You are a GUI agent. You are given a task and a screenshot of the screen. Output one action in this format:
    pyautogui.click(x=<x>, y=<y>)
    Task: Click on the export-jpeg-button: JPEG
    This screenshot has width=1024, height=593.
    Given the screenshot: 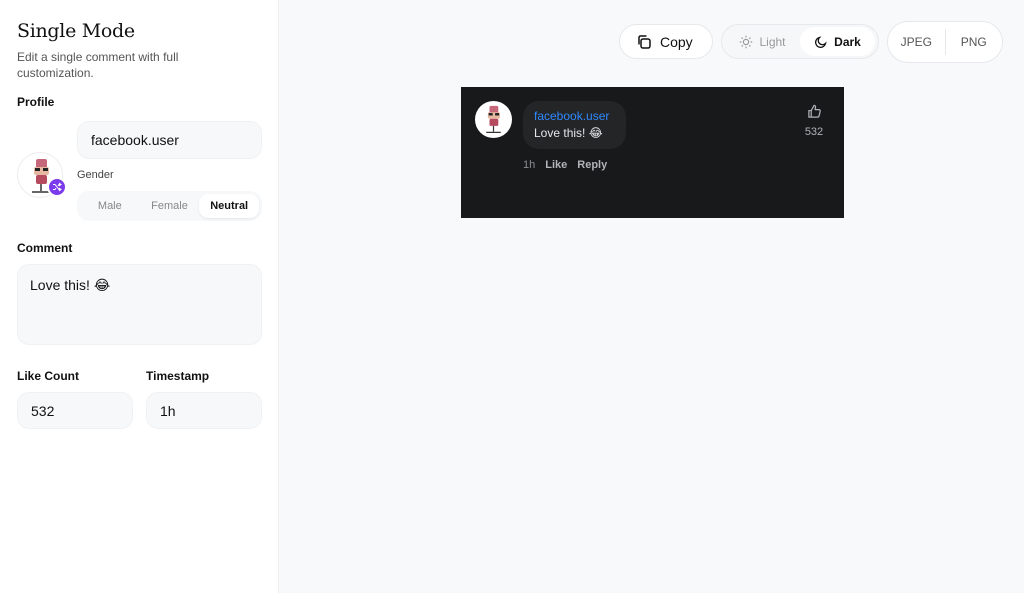 What is the action you would take?
    pyautogui.click(x=916, y=42)
    